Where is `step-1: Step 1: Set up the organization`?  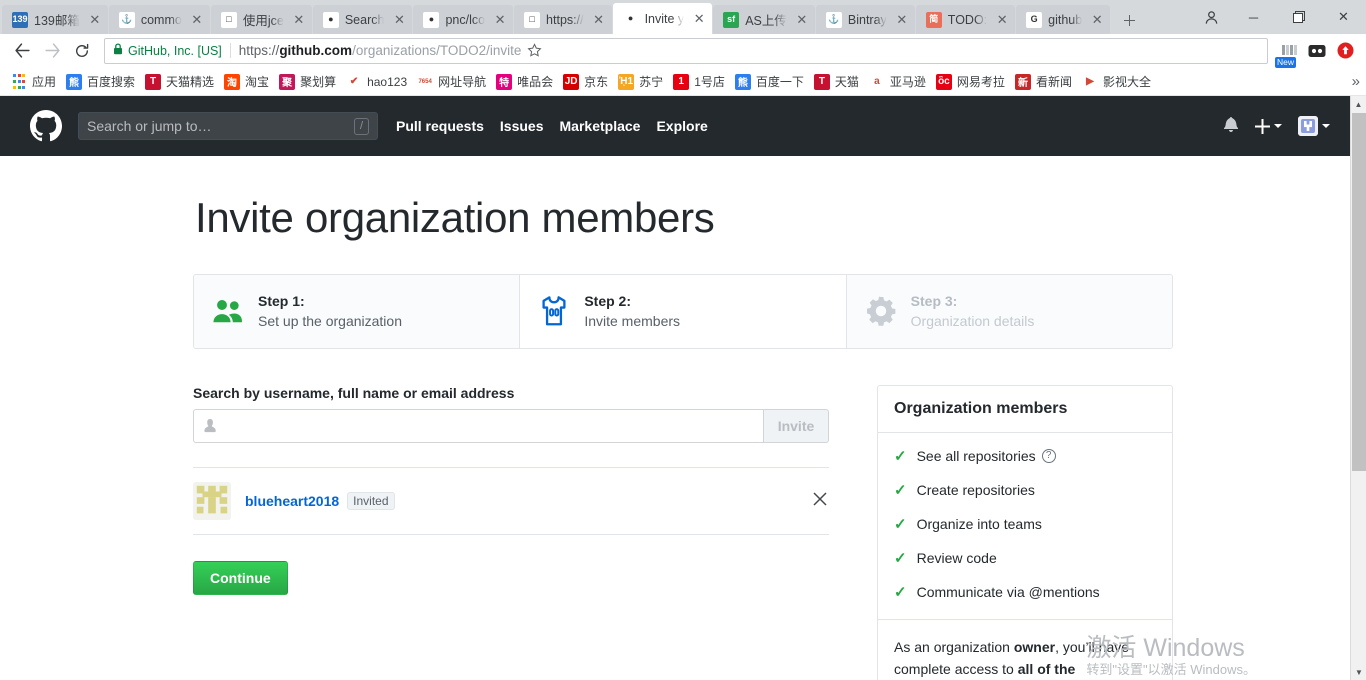
step-1: Step 1: Set up the organization is located at coordinates (357, 311).